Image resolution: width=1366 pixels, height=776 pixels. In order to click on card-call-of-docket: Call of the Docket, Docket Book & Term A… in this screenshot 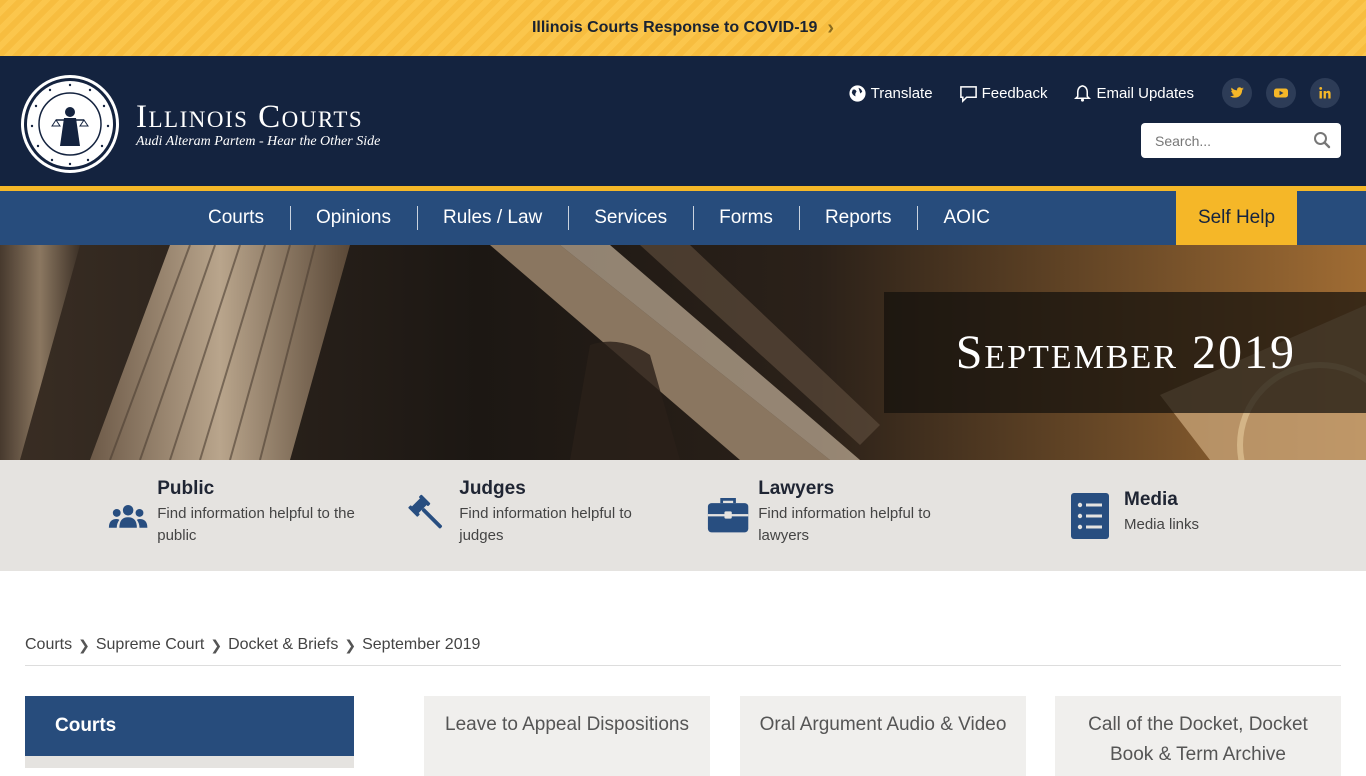, I will do `click(1198, 736)`.